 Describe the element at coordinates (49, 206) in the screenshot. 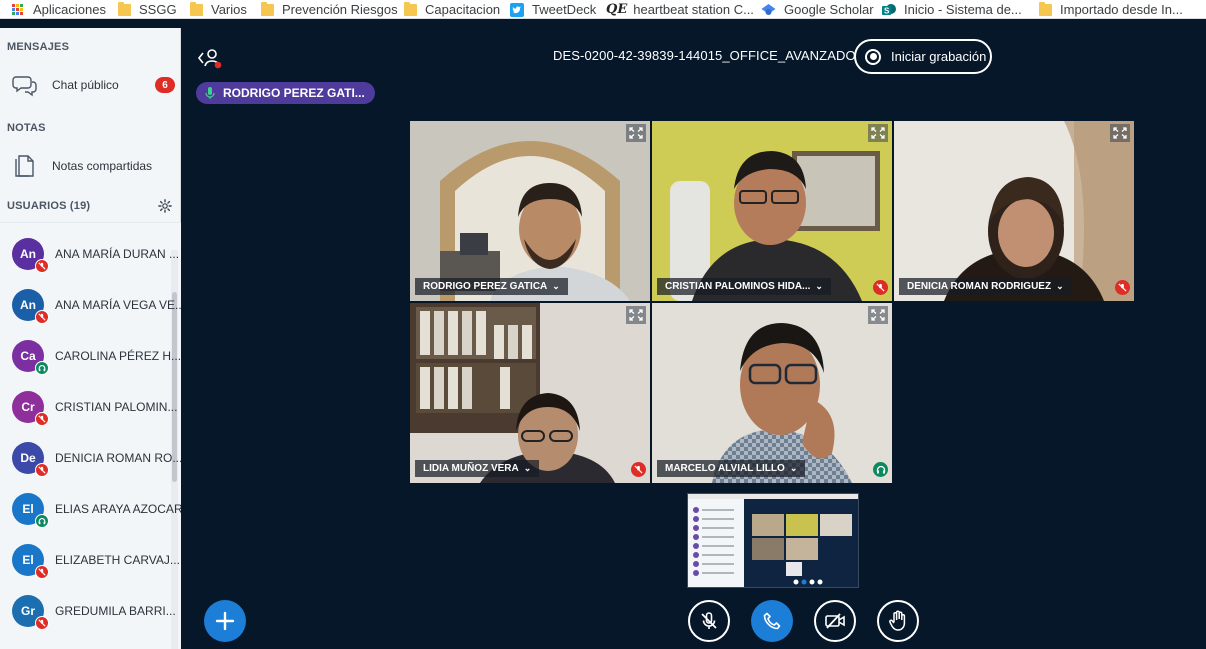

I see `users-section-title: USUARIOS (19)` at that location.